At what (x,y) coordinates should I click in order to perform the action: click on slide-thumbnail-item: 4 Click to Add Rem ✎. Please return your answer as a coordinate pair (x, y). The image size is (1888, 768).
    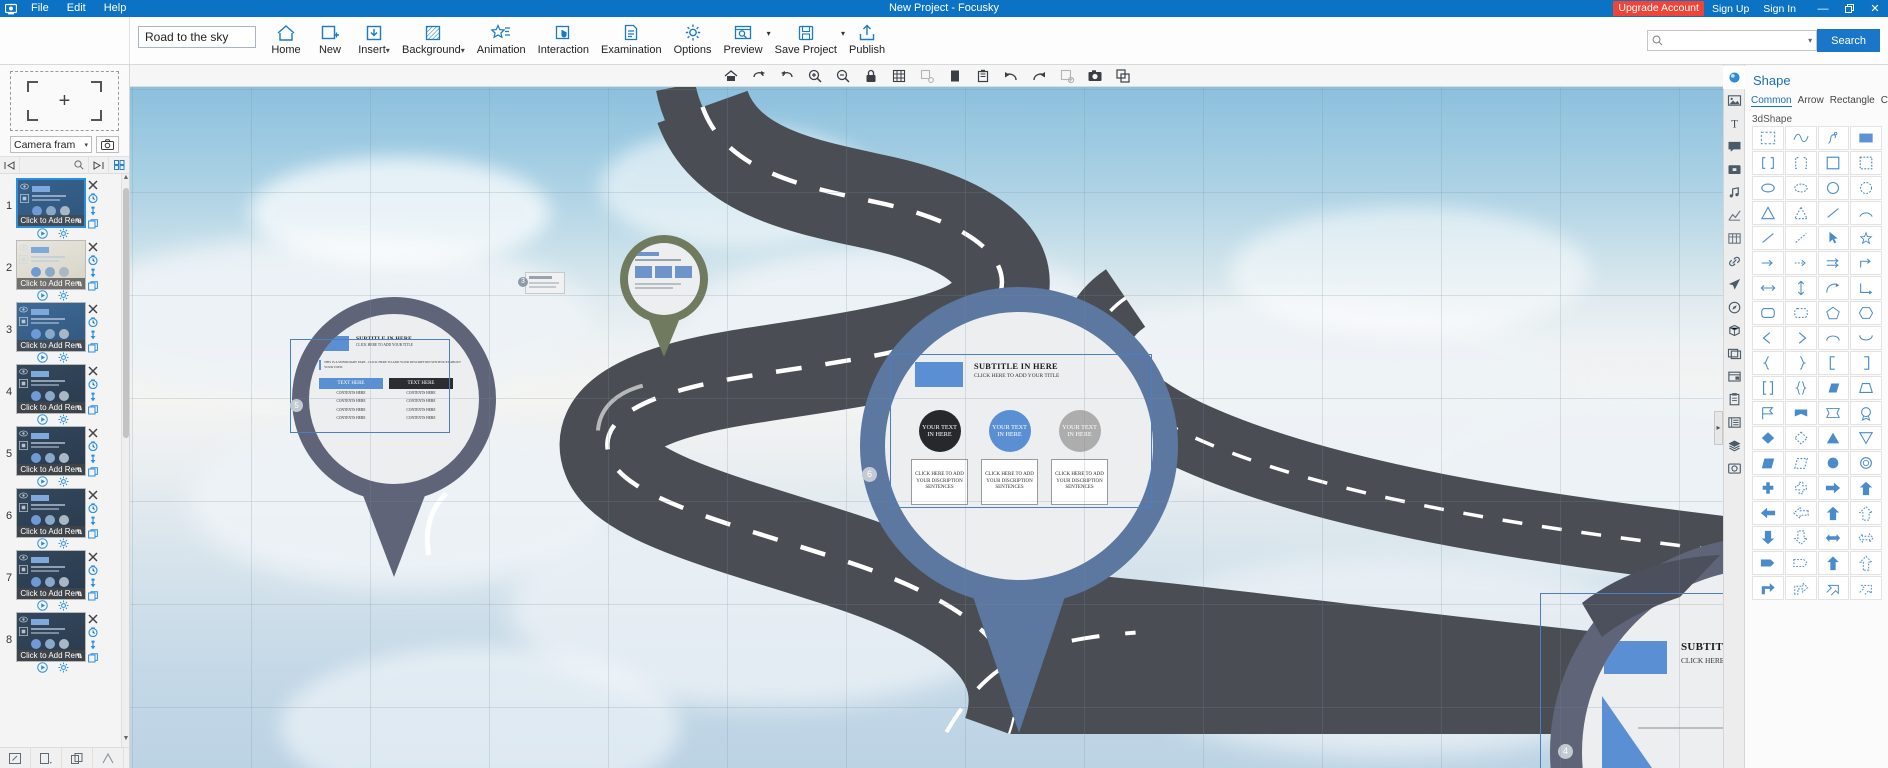
    Looking at the image, I should click on (60, 392).